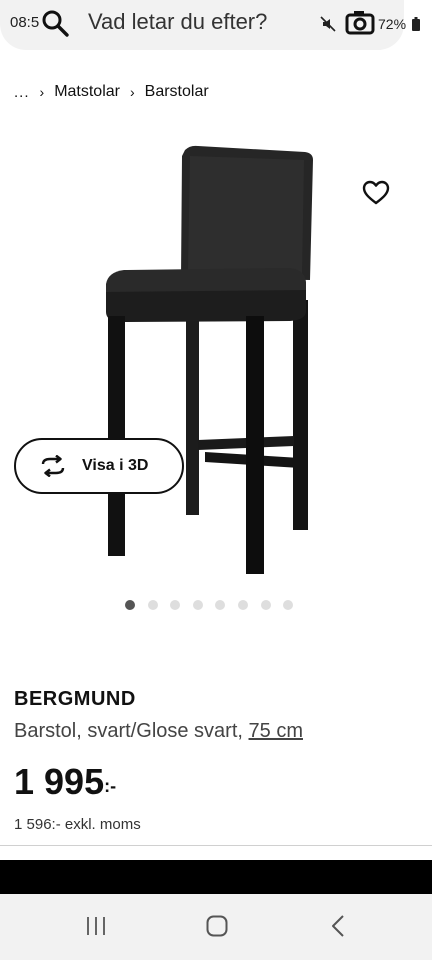 The width and height of the screenshot is (432, 960). I want to click on product-description: Barstol, svart/Glose svart, 75 cm, so click(158, 731).